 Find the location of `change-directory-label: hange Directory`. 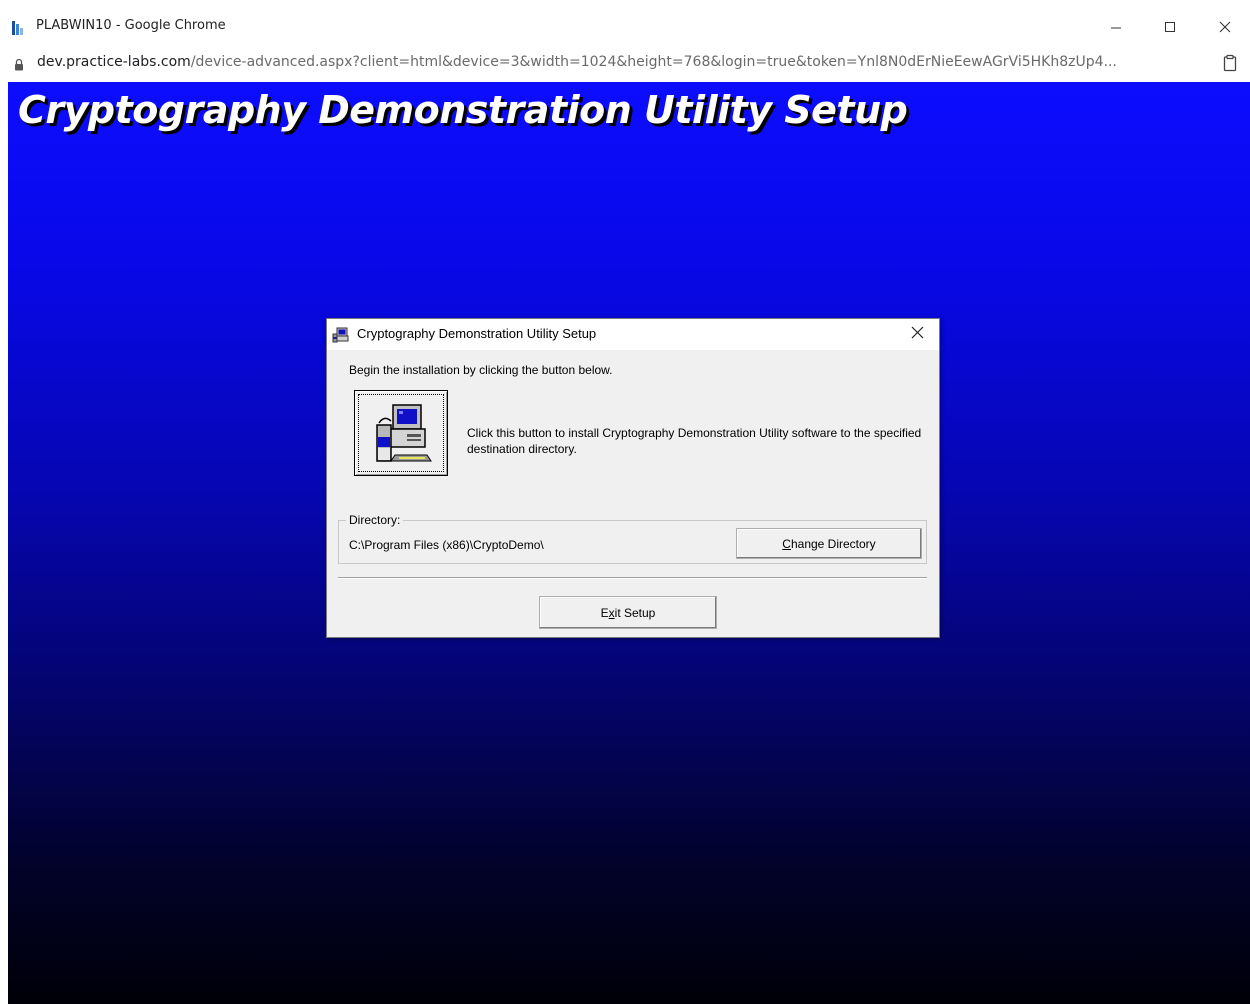

change-directory-label: hange Directory is located at coordinates (833, 543).